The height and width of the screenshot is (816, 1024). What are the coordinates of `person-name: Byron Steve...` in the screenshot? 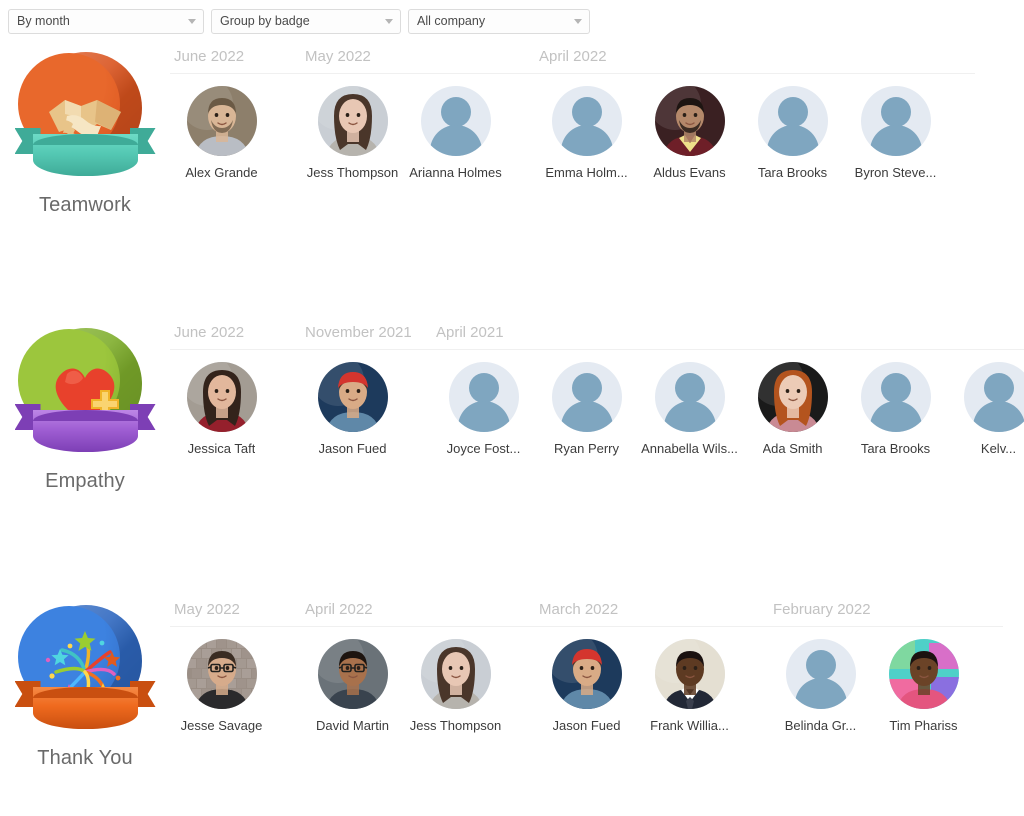 It's located at (895, 172).